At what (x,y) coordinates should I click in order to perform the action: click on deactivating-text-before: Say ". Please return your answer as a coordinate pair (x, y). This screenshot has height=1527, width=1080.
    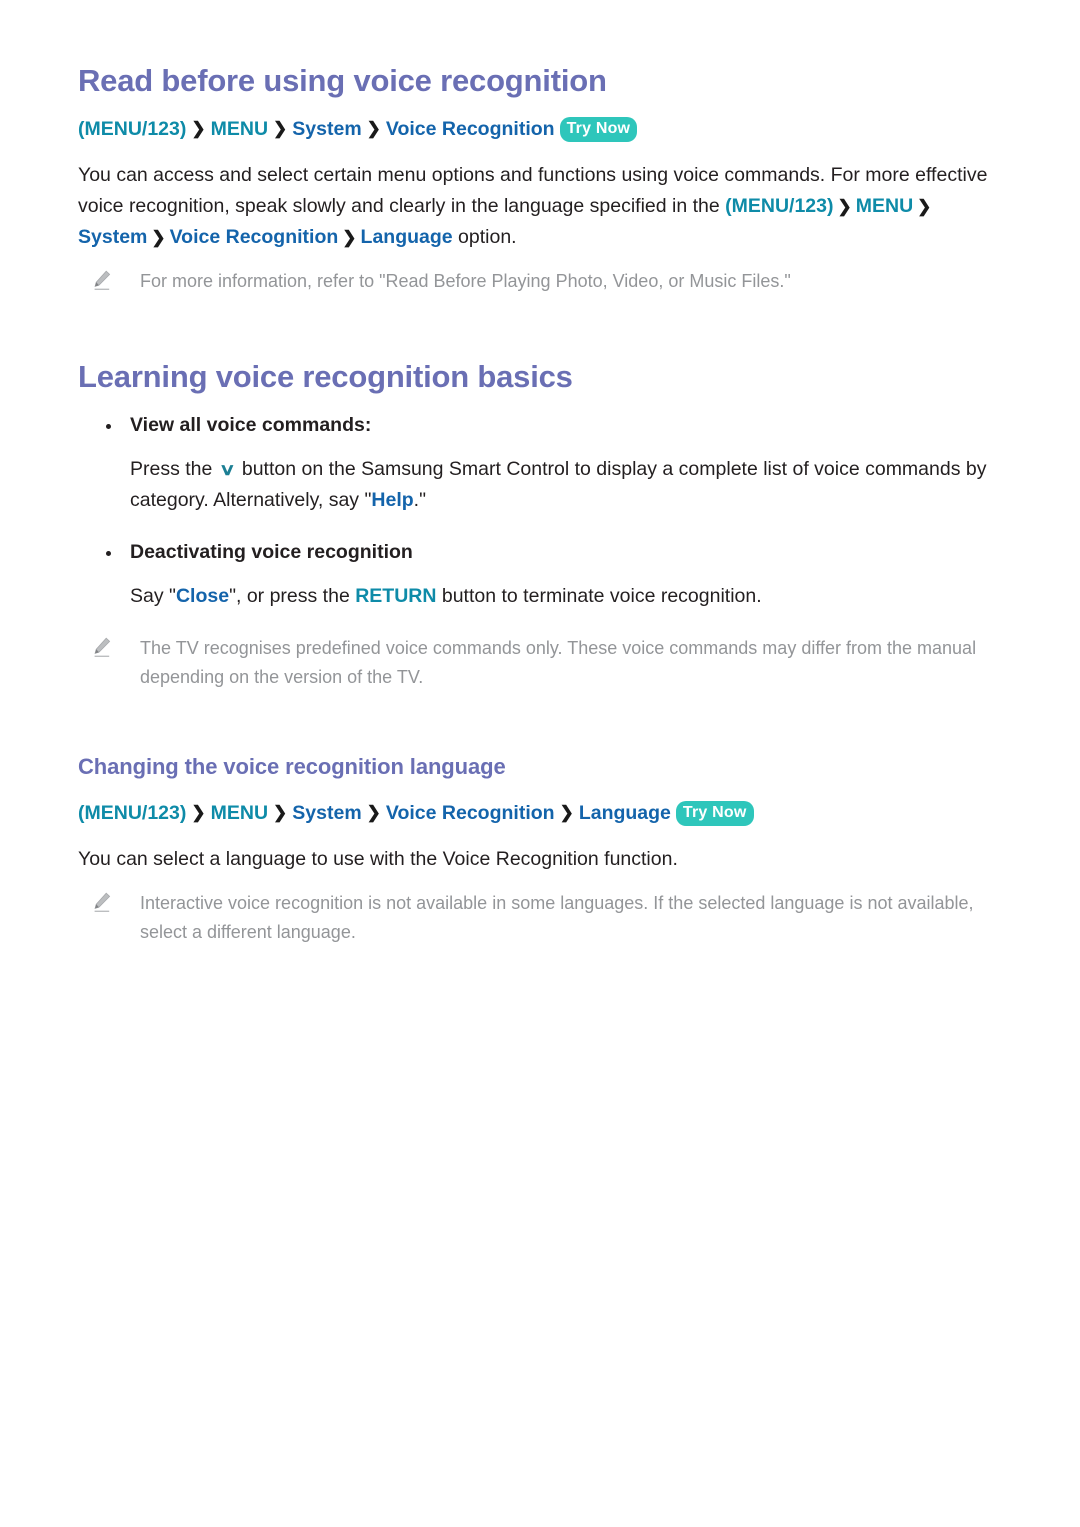
    Looking at the image, I should click on (153, 595).